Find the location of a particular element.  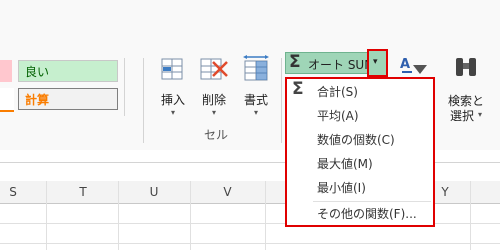

column-header-u: U is located at coordinates (154, 192).